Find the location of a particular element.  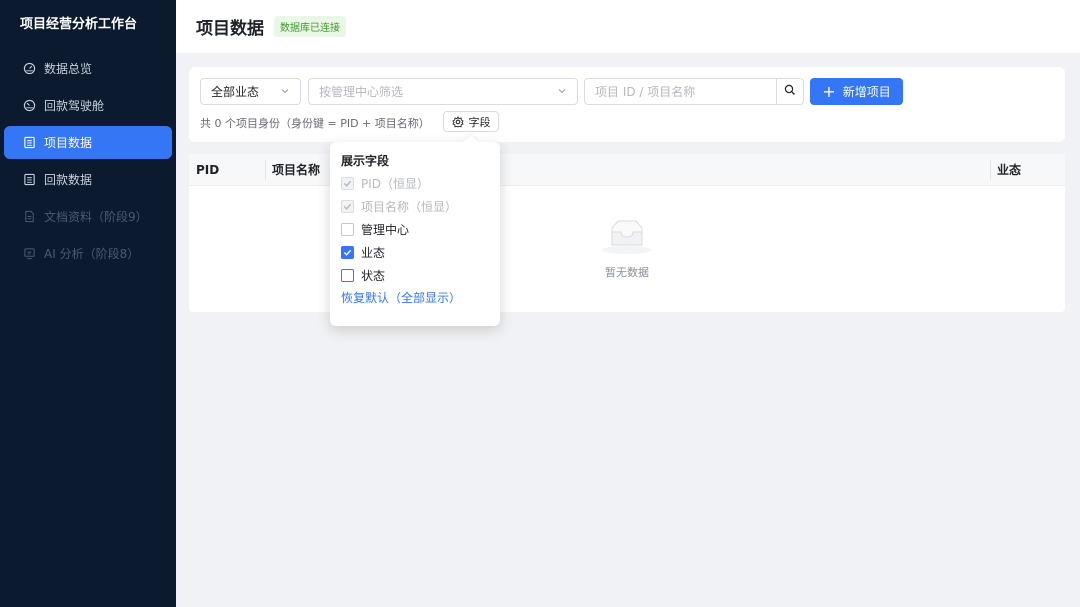

column-header-business-type: 业态 is located at coordinates (1009, 170).